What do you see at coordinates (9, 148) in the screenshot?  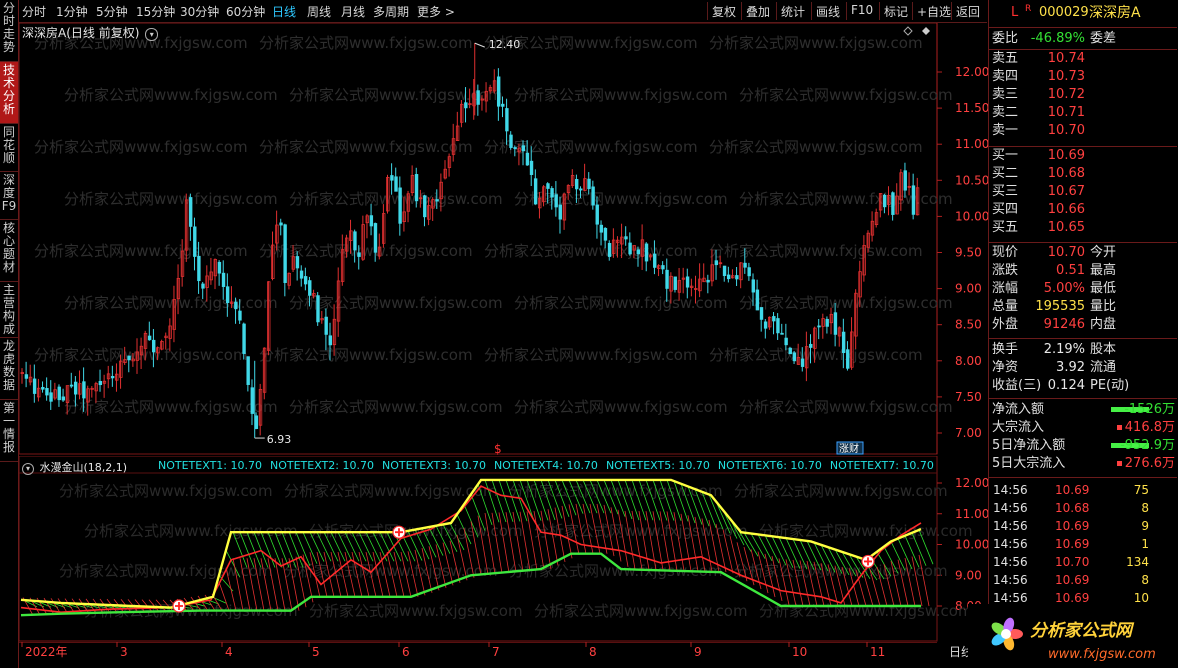 I see `left-tab-3: 同花顺` at bounding box center [9, 148].